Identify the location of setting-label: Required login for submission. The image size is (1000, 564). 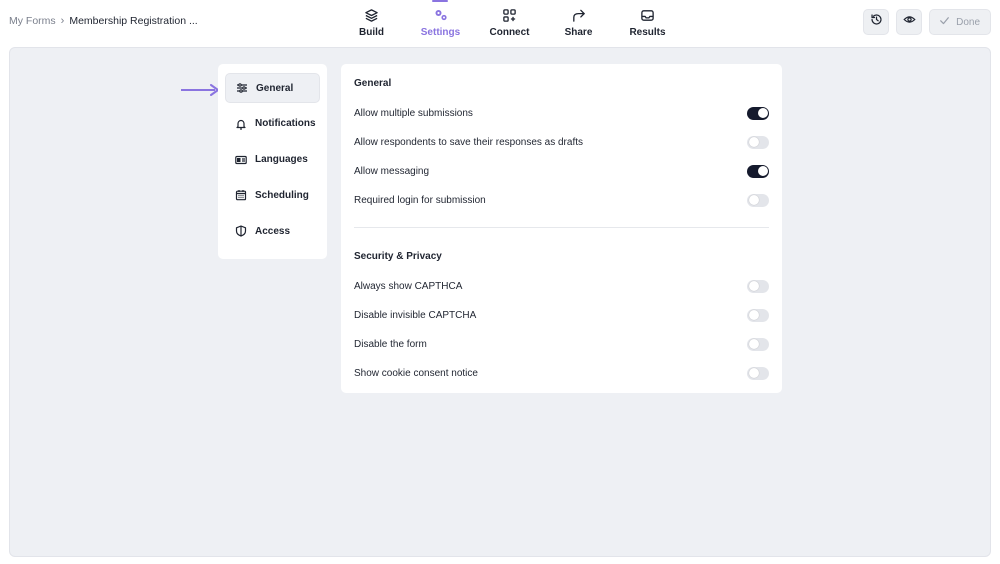
(420, 200).